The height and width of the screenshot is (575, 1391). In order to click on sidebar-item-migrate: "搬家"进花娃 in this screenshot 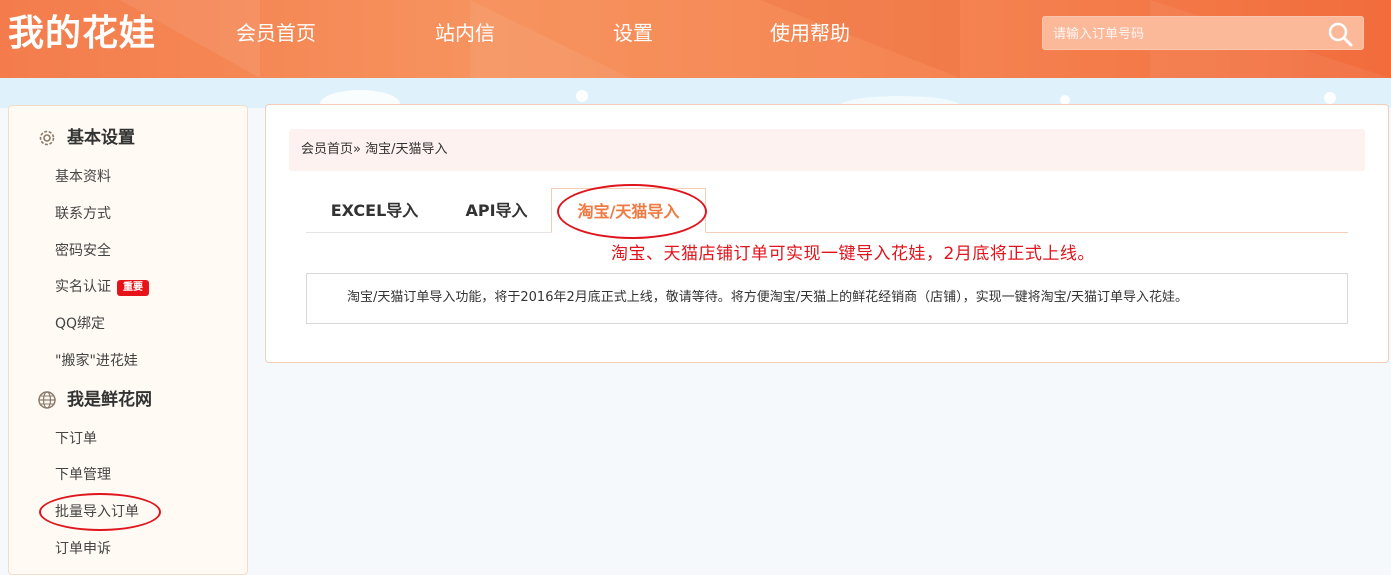, I will do `click(96, 361)`.